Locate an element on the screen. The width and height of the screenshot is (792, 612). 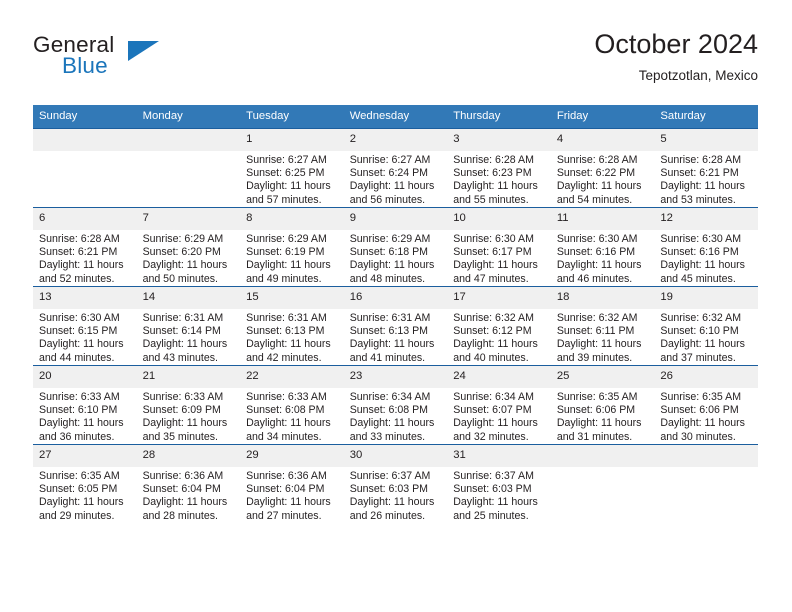
day-number: 9 is located at coordinates (395, 219).